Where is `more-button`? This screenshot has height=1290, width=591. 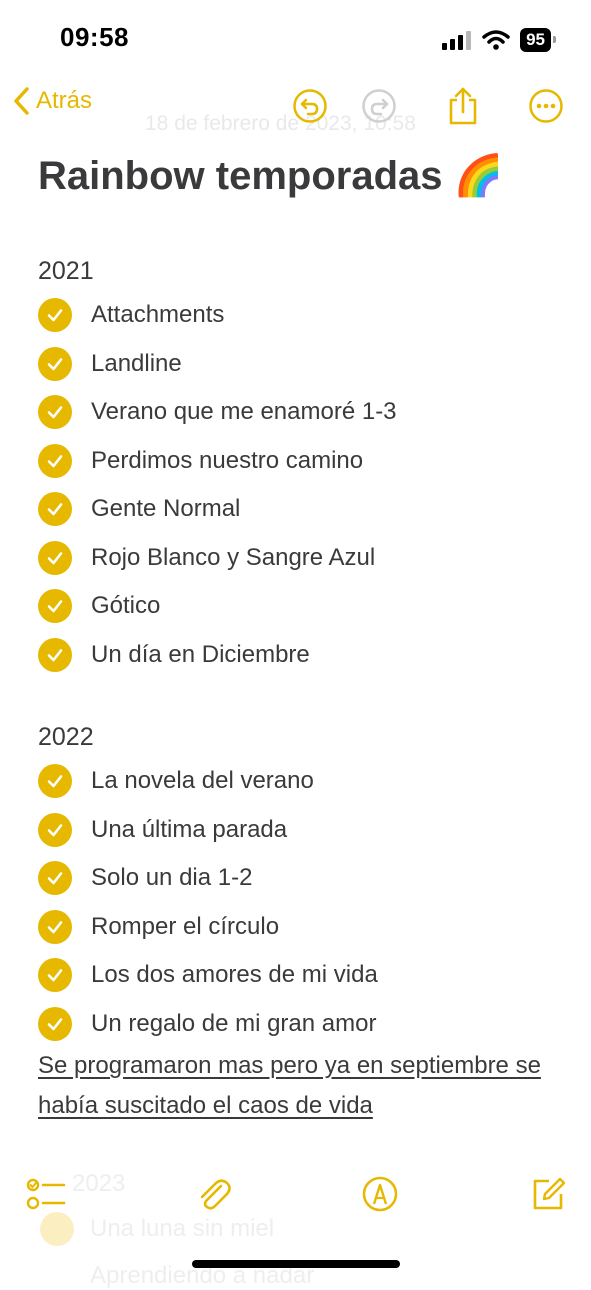
more-button is located at coordinates (546, 106).